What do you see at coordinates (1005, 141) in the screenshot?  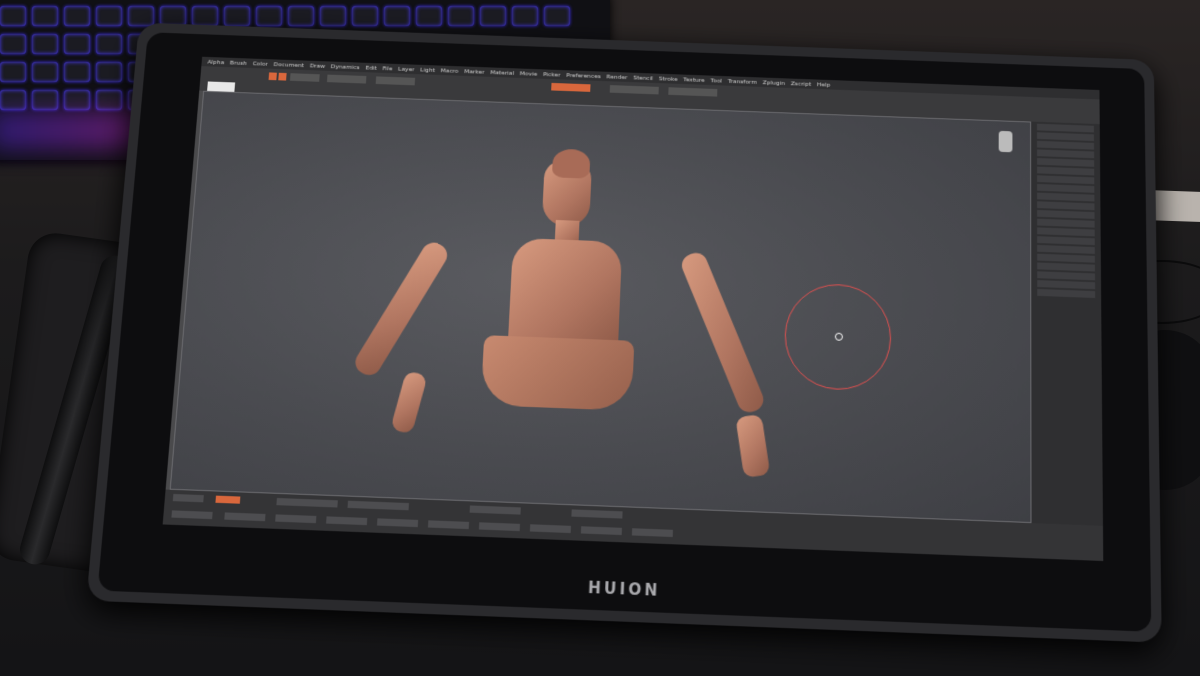 I see `navigation-head-icon` at bounding box center [1005, 141].